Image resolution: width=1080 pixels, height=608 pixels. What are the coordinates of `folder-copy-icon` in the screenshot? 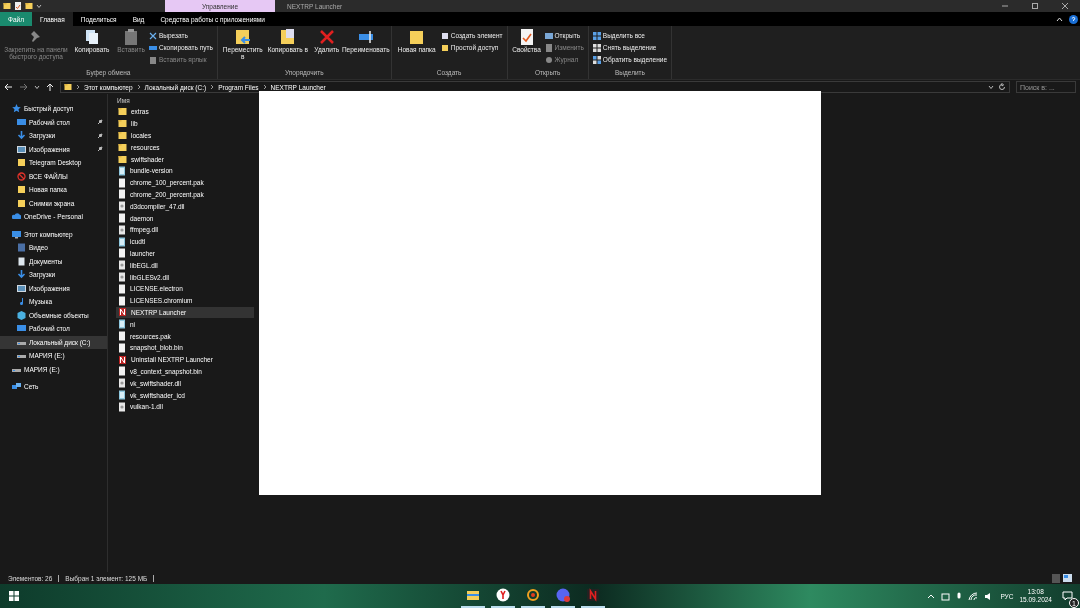 It's located at (287, 37).